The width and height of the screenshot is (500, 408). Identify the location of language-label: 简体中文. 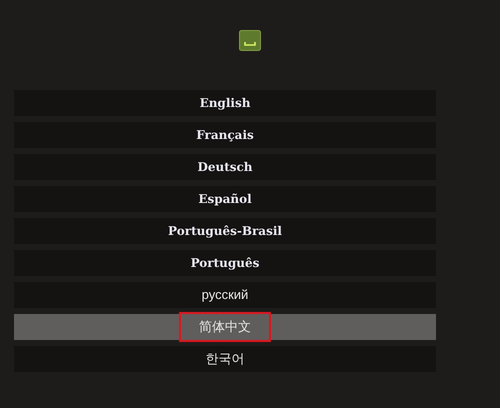
(225, 327).